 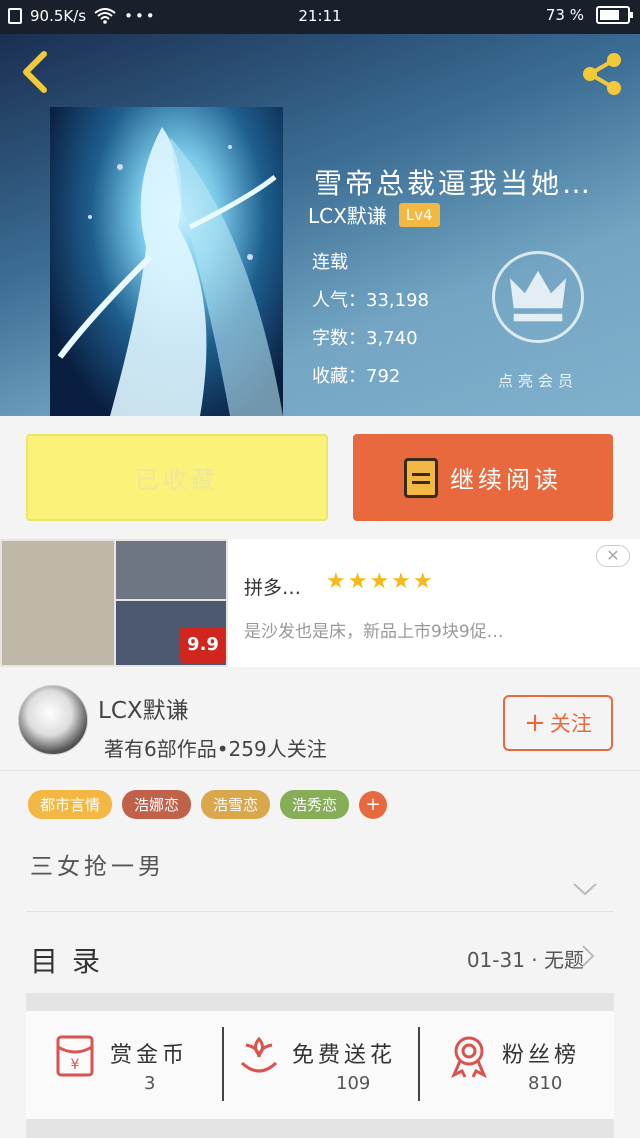 What do you see at coordinates (315, 804) in the screenshot?
I see `tag-item: 浩秀恋` at bounding box center [315, 804].